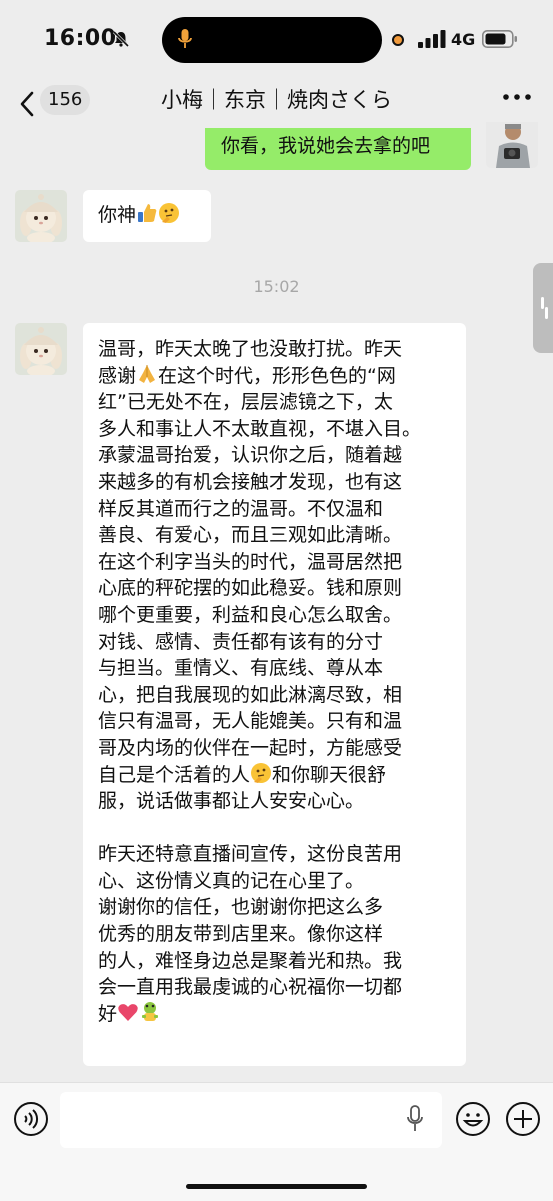 The height and width of the screenshot is (1201, 553). Describe the element at coordinates (326, 146) in the screenshot. I see `message-text: 你看，我说她会去拿的吧` at that location.